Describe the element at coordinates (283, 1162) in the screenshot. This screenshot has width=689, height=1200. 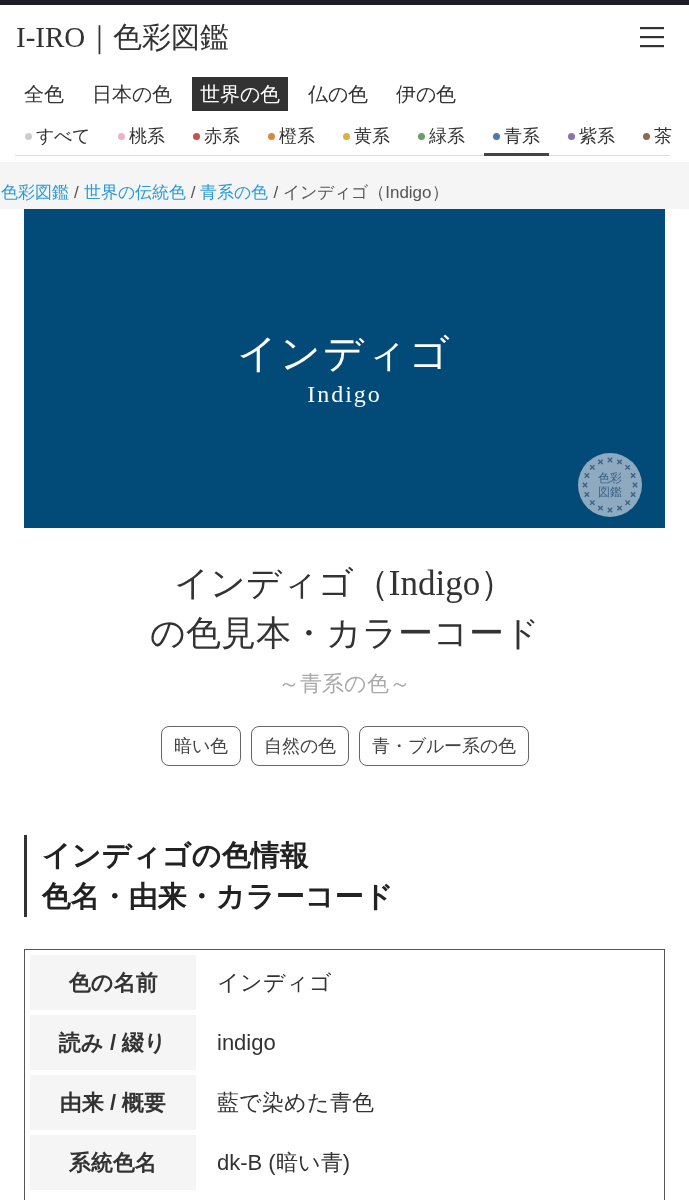
I see `row-value-cell-text: dk-B (暗い青)` at that location.